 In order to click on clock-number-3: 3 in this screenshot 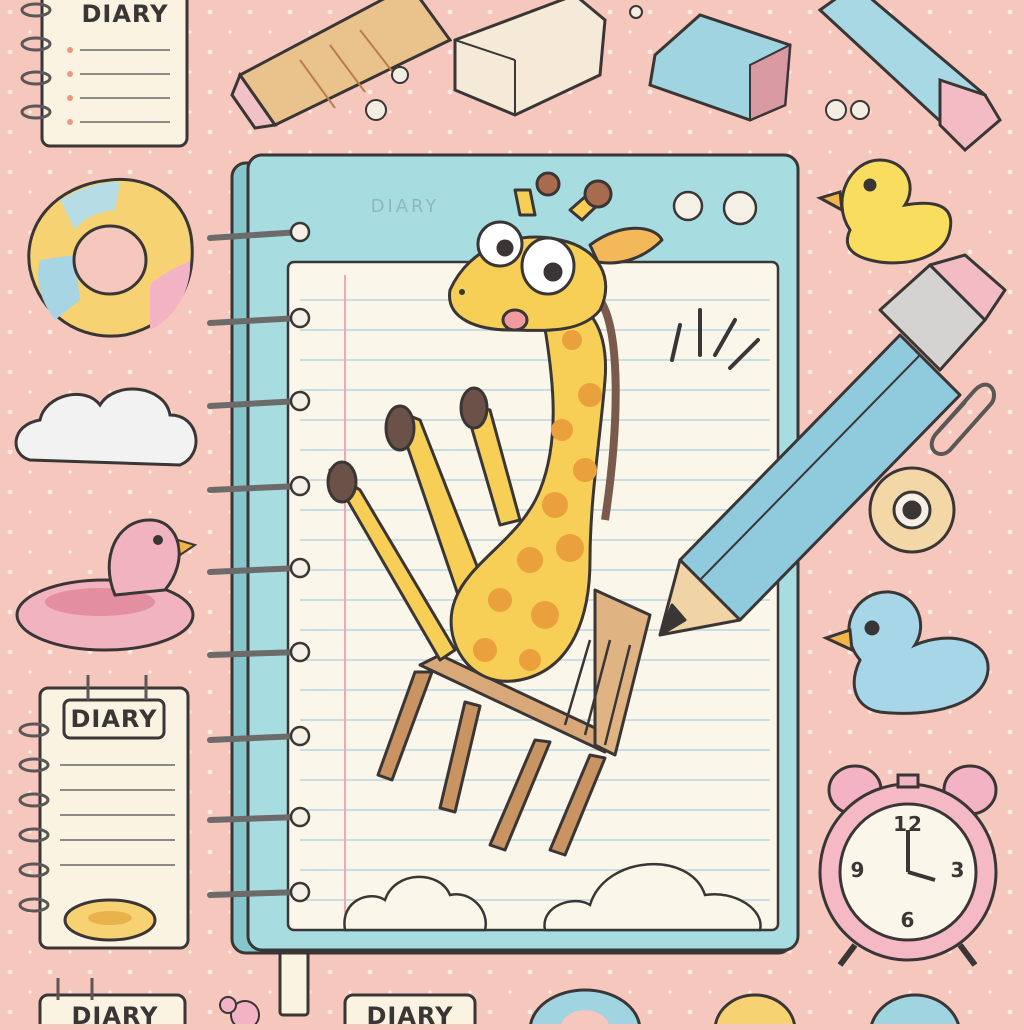, I will do `click(958, 870)`.